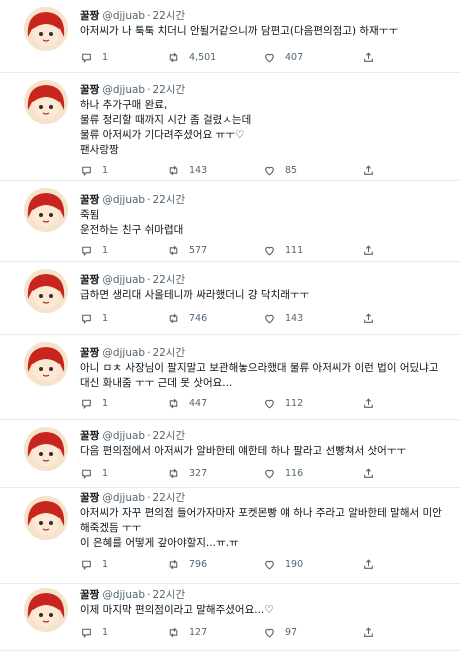  What do you see at coordinates (283, 564) in the screenshot?
I see `like-button: 190` at bounding box center [283, 564].